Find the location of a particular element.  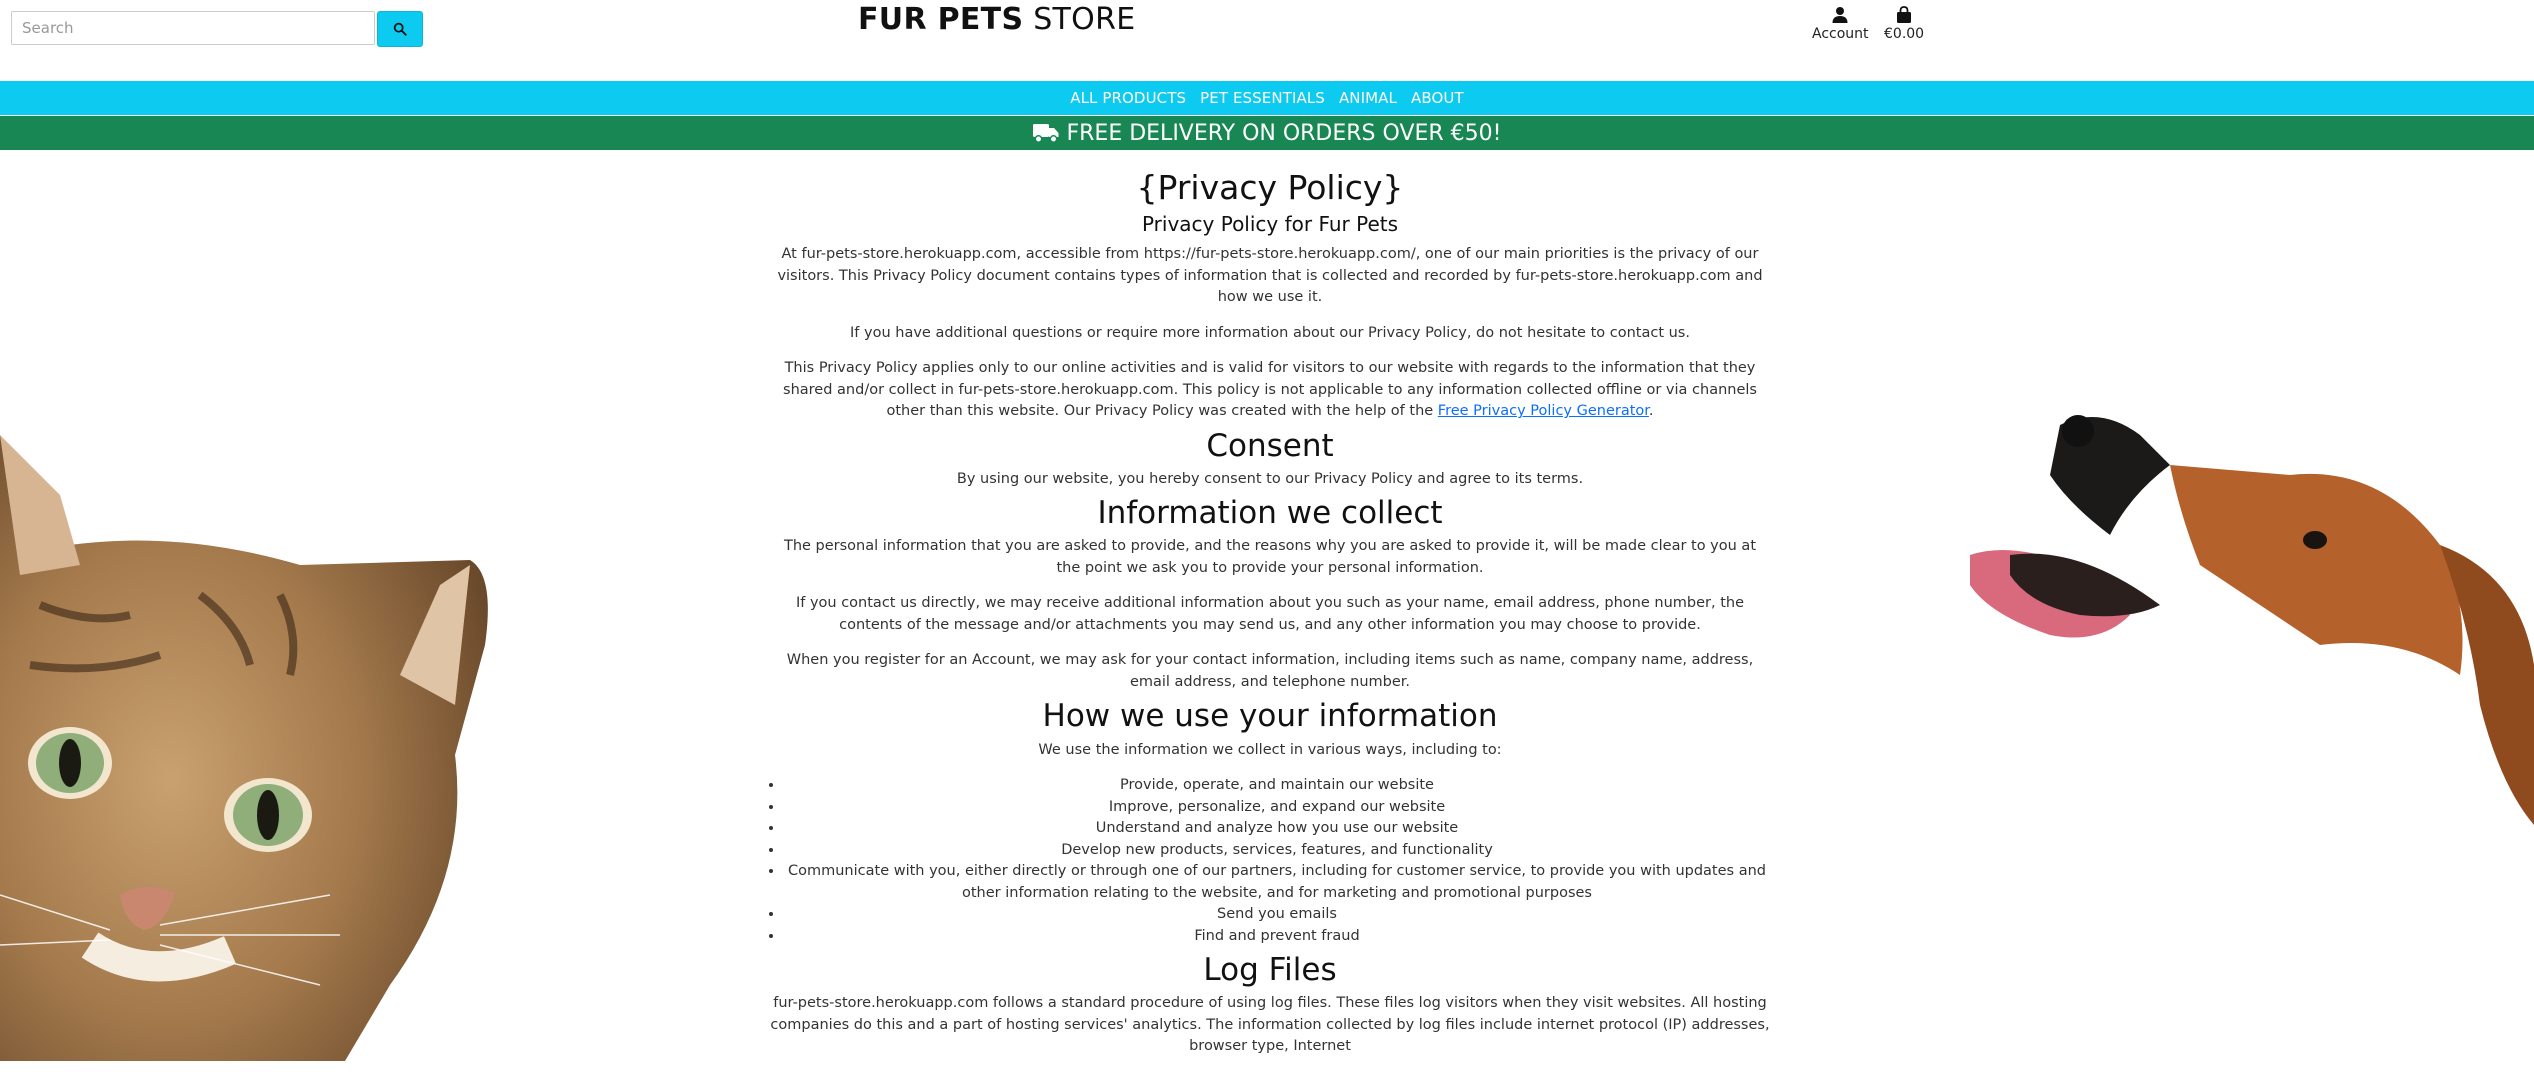

account-menu: Account is located at coordinates (1840, 24).